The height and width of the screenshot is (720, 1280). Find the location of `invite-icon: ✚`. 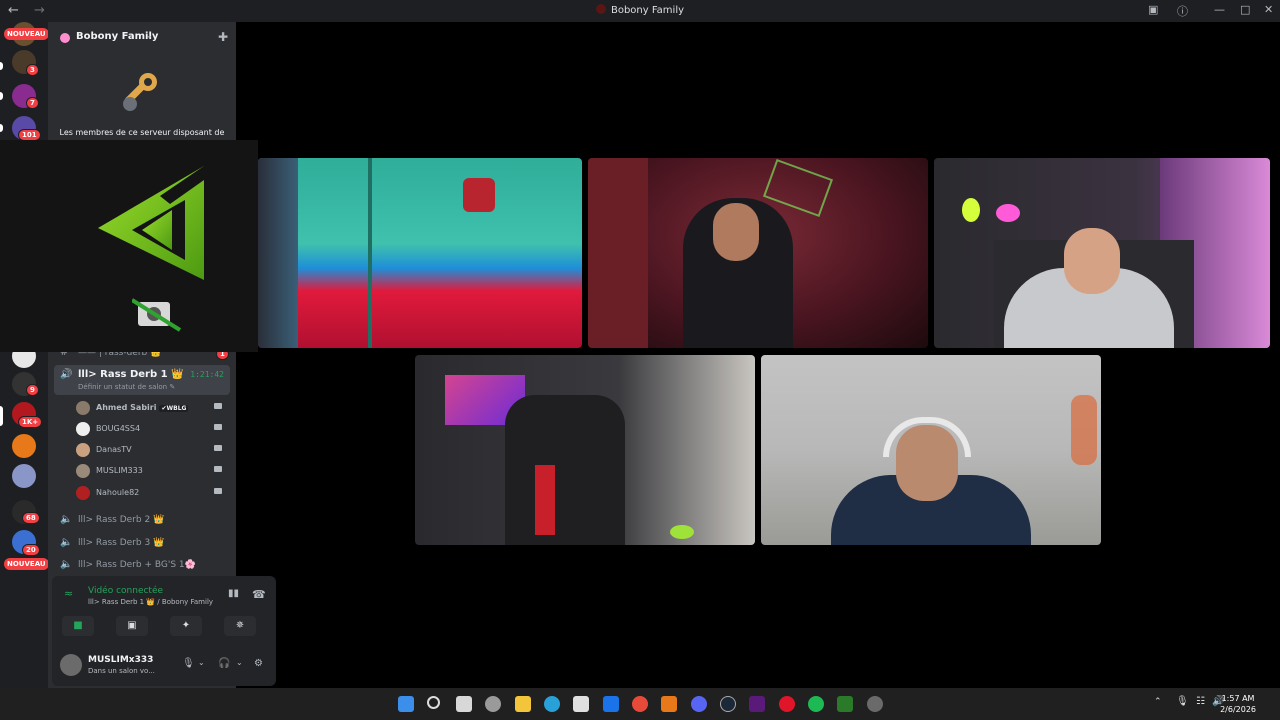

invite-icon: ✚ is located at coordinates (223, 37).